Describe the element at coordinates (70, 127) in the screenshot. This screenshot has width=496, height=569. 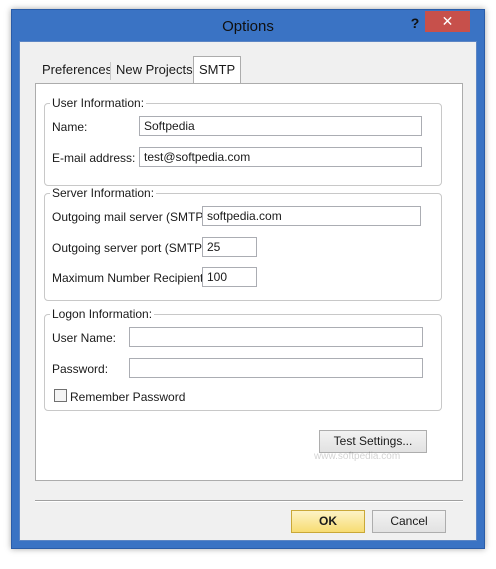
I see `name-label: Name:` at that location.